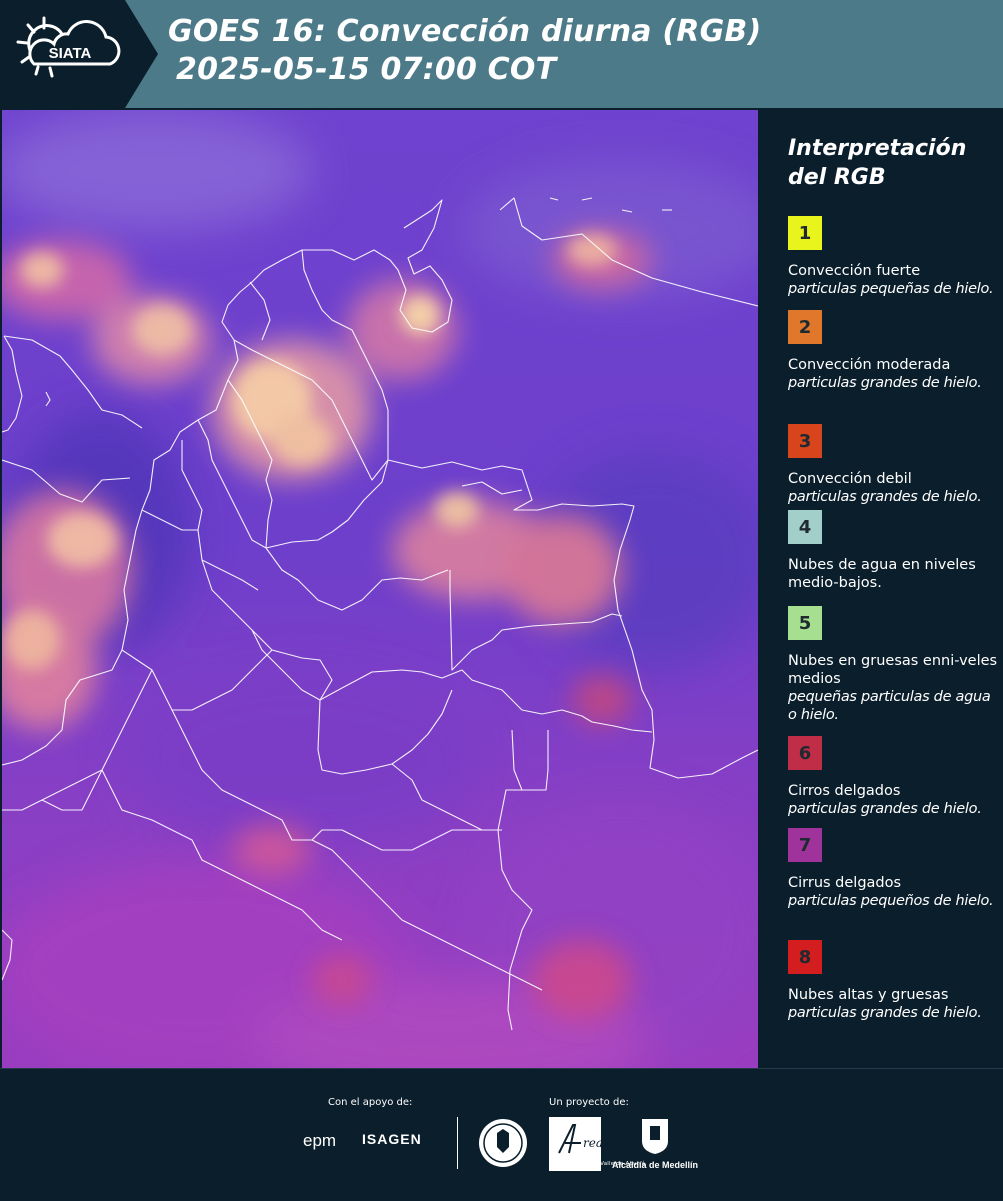 This screenshot has width=1003, height=1201. What do you see at coordinates (805, 623) in the screenshot?
I see `legend-swatch: 5` at bounding box center [805, 623].